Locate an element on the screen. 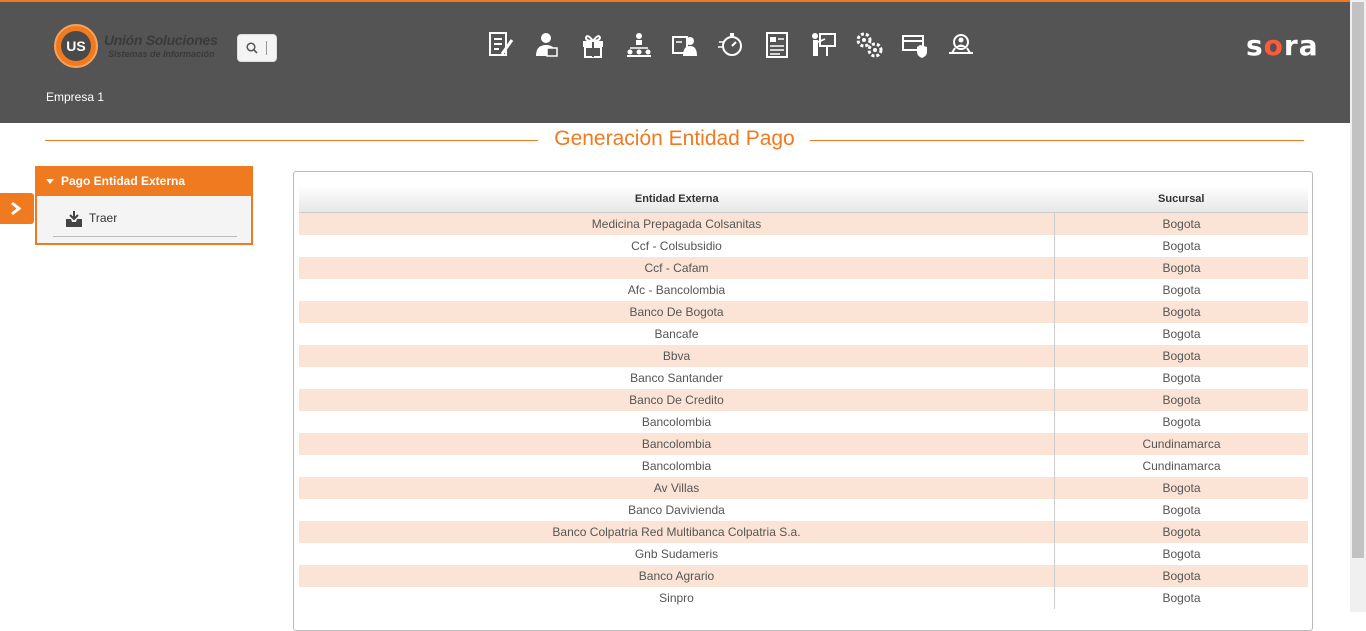 This screenshot has height=631, width=1366. brand-o: o is located at coordinates (1273, 45).